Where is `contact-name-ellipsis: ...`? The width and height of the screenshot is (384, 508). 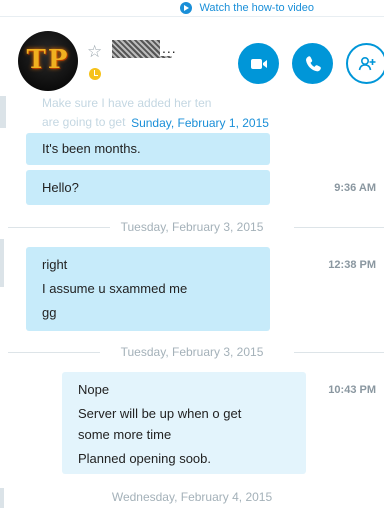 contact-name-ellipsis: ... is located at coordinates (168, 48).